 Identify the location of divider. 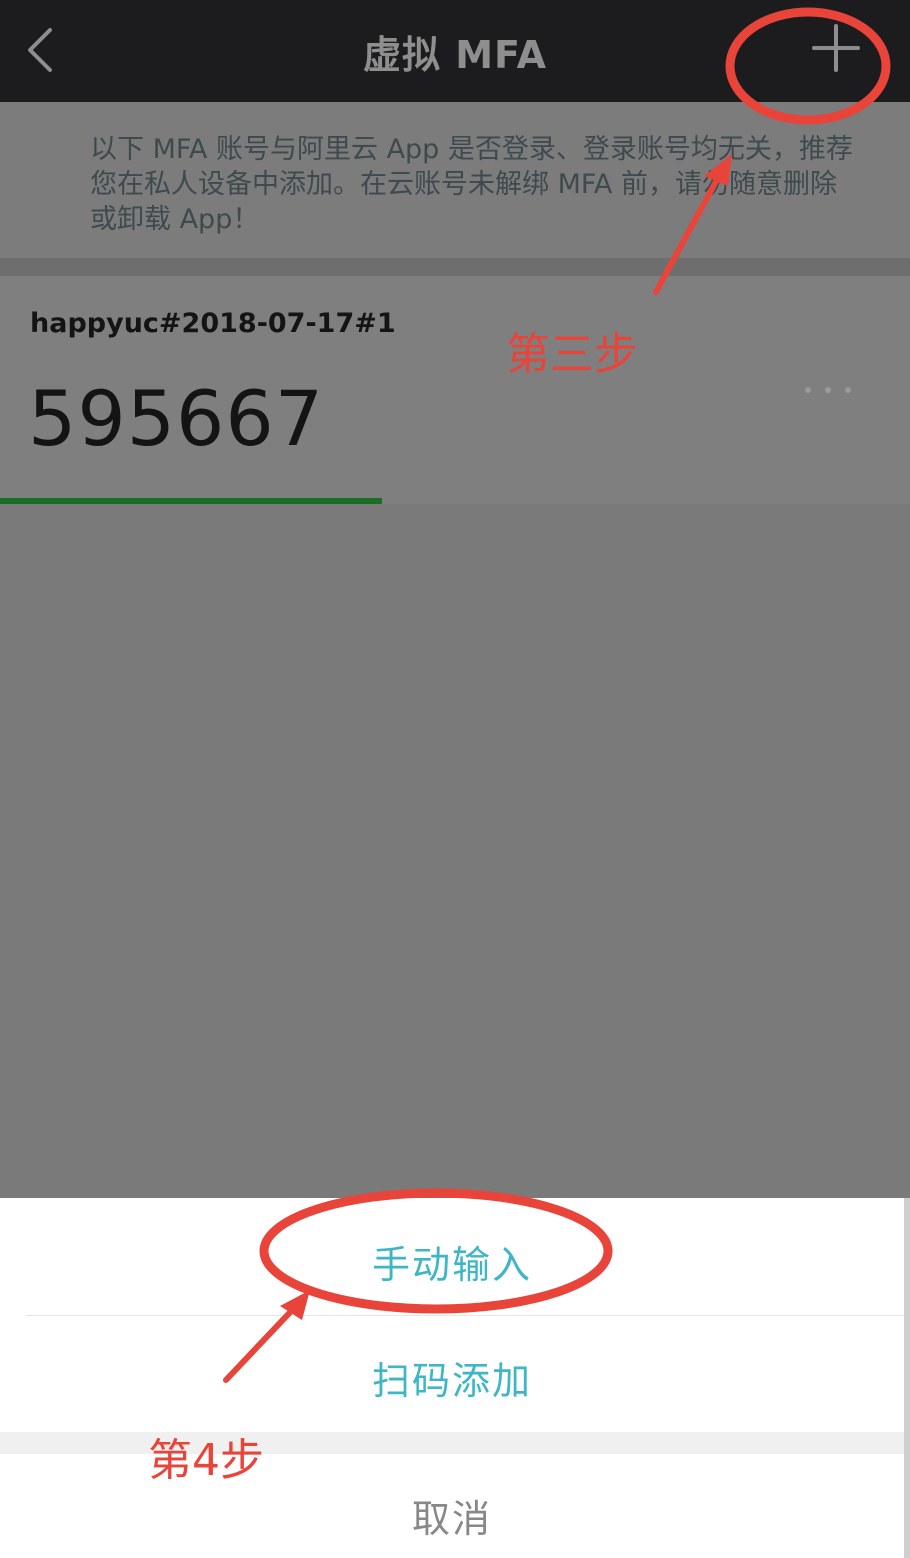
(465, 1315).